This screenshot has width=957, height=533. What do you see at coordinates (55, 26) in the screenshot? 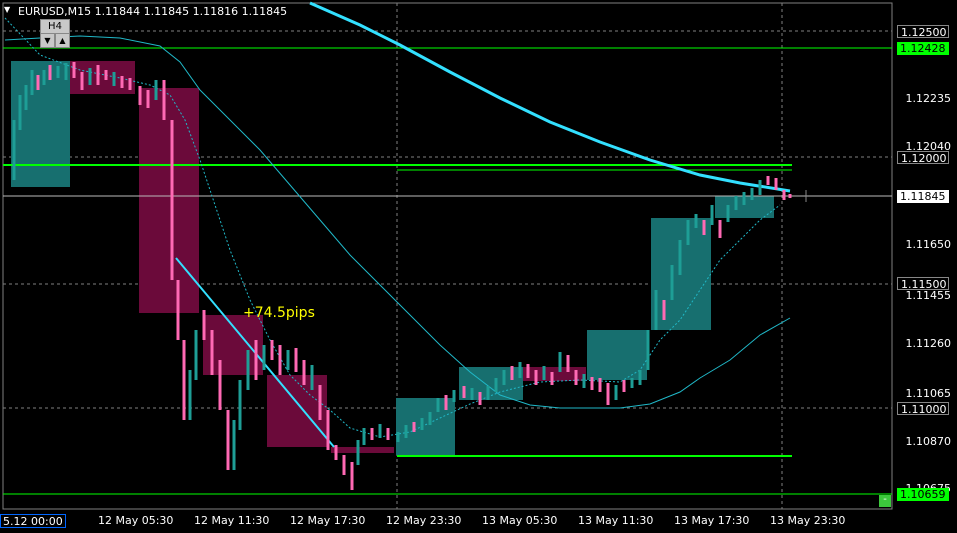
I see `timeframe-button: H4` at bounding box center [55, 26].